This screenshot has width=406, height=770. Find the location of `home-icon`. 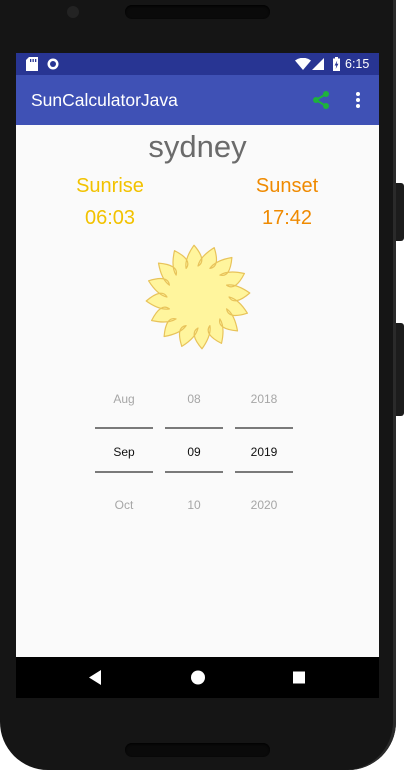

home-icon is located at coordinates (198, 677).